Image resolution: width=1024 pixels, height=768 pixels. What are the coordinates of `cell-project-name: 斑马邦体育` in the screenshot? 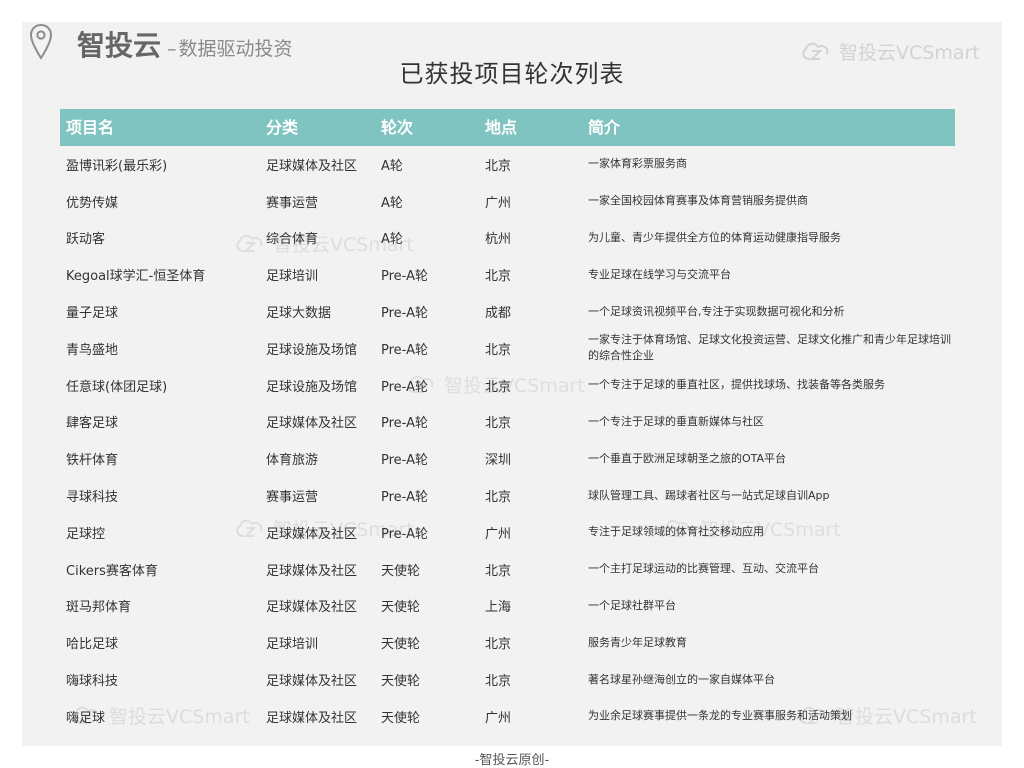 It's located at (99, 608).